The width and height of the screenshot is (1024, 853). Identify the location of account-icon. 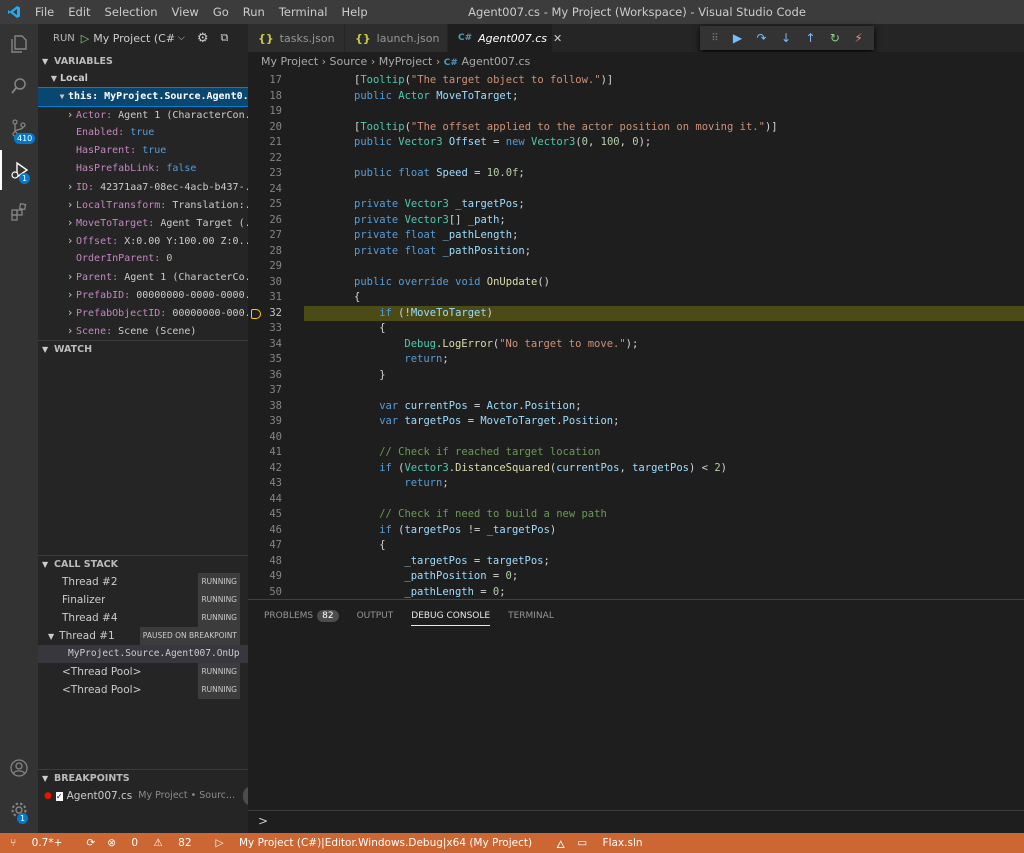
(19, 768).